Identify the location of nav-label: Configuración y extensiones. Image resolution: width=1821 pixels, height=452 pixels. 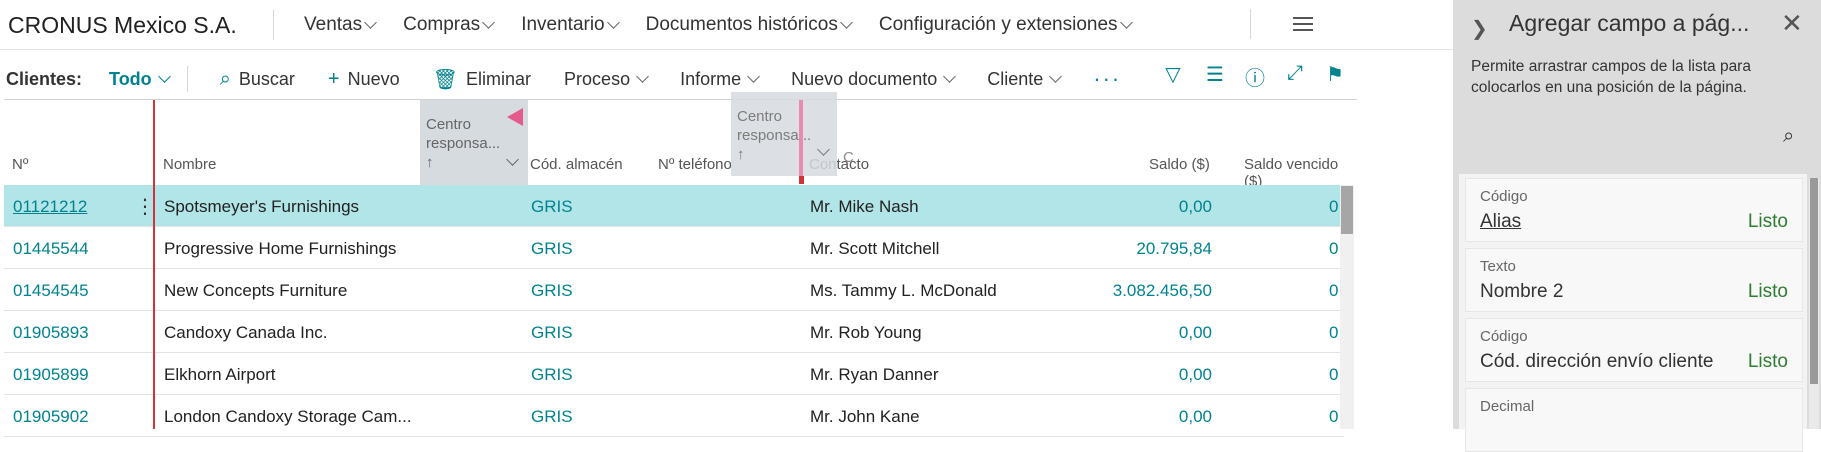
(998, 24).